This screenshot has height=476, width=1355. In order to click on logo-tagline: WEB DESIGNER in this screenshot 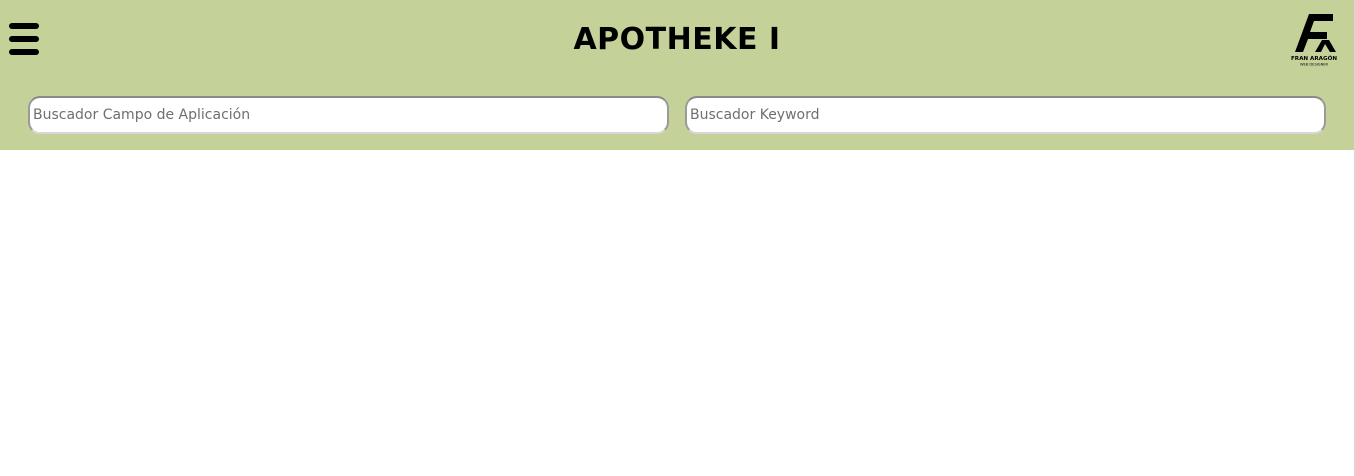, I will do `click(1314, 65)`.